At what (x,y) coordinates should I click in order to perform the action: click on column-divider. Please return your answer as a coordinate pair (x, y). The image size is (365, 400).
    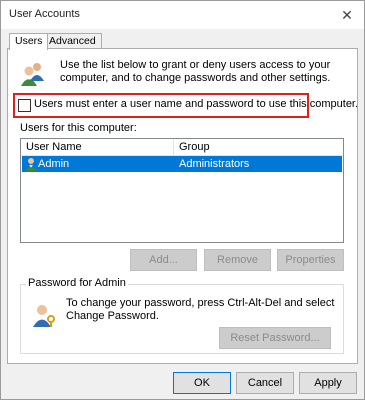
    Looking at the image, I should click on (173, 147).